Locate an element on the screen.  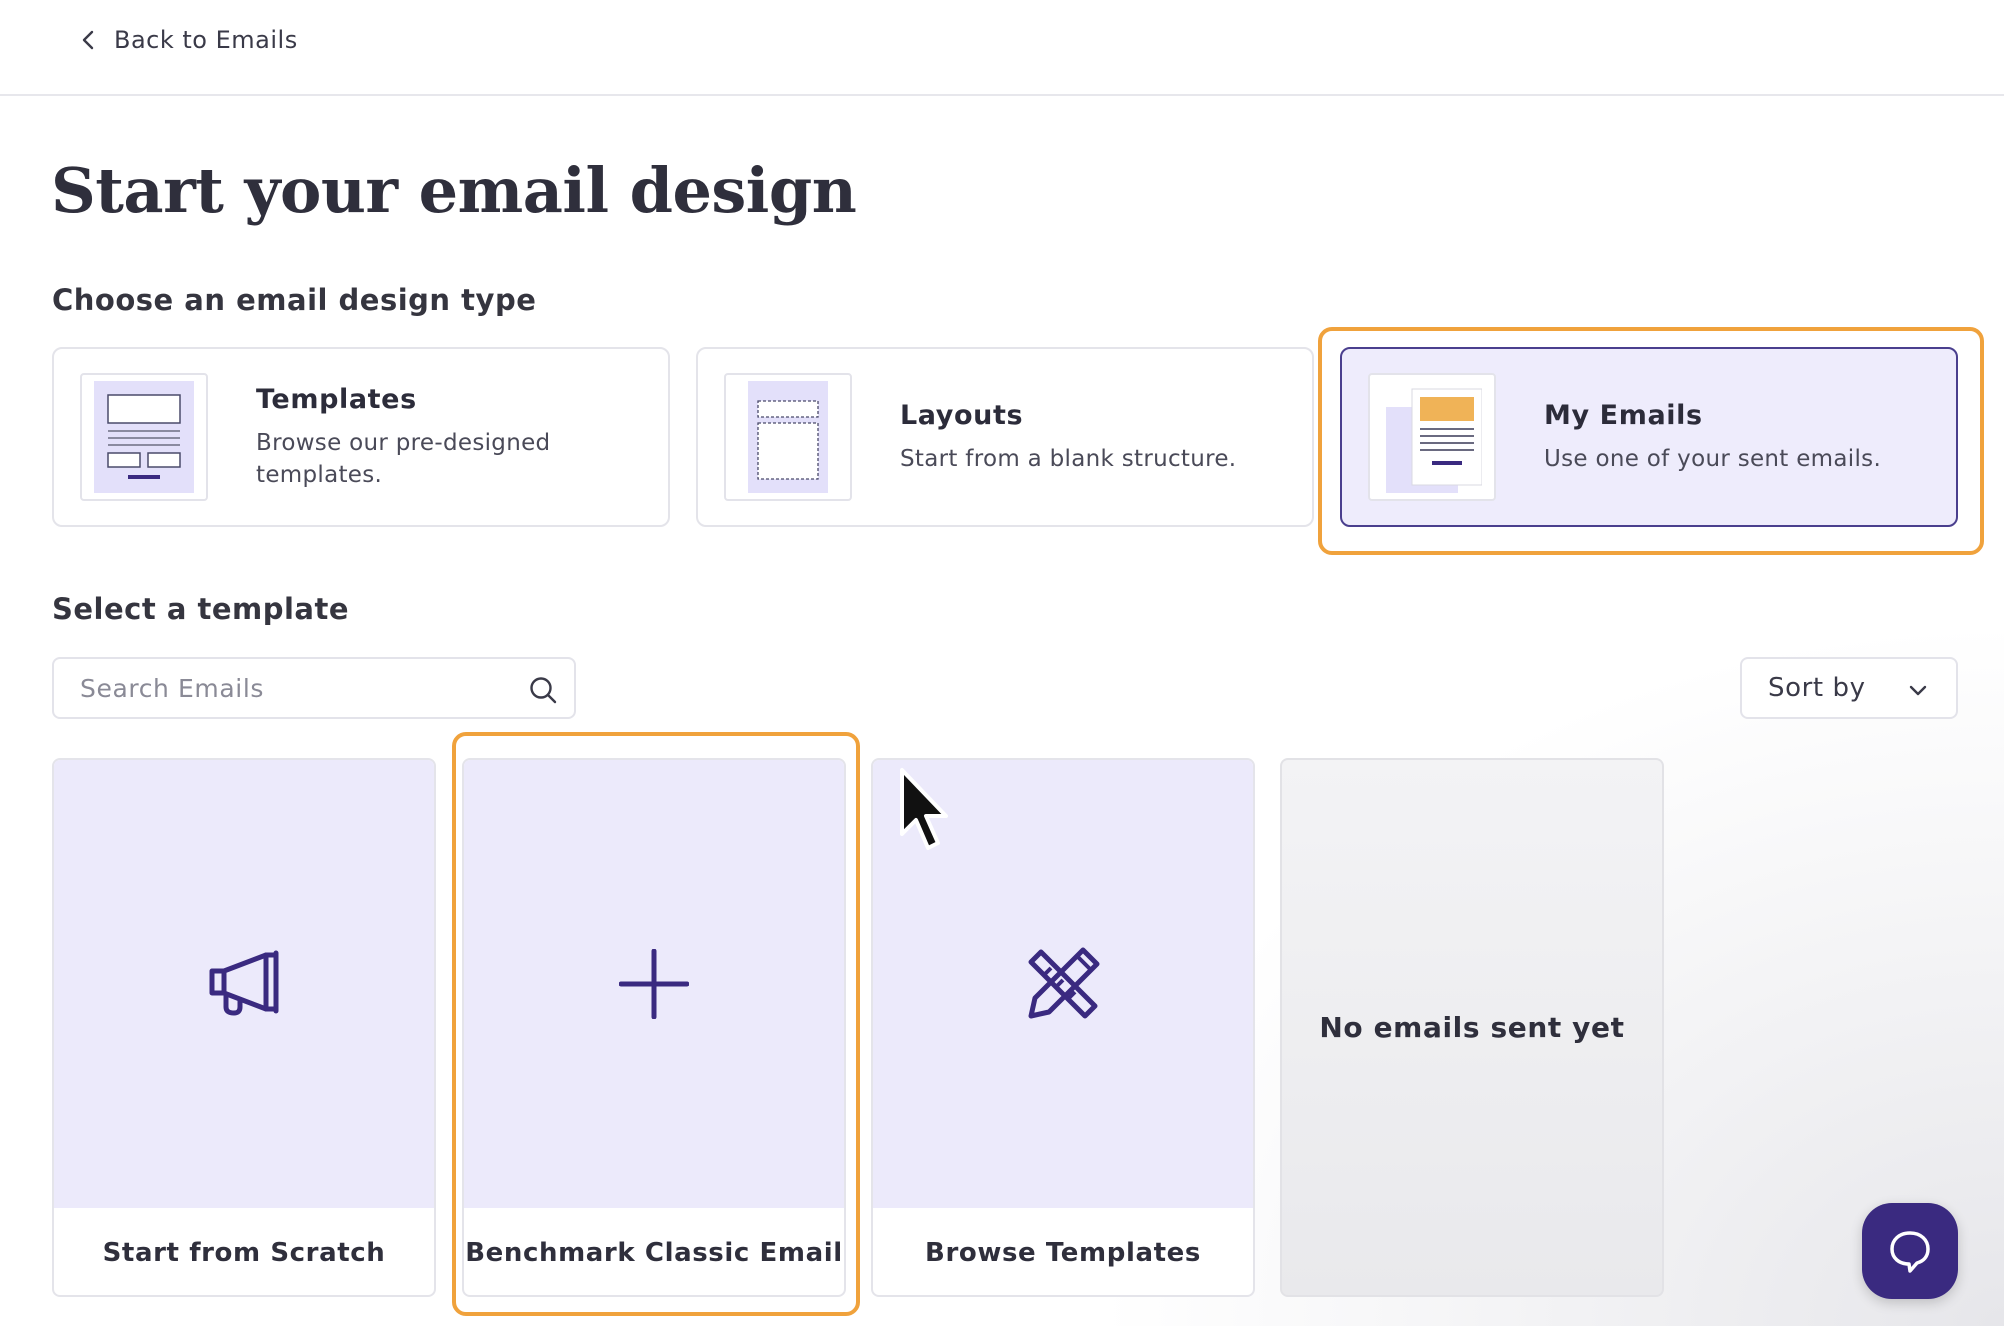
sort-by-dropdown: Sort by is located at coordinates (1849, 688).